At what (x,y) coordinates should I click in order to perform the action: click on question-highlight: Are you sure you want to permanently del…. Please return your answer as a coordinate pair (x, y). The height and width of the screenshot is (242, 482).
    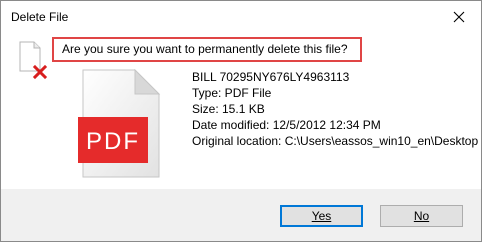
    Looking at the image, I should click on (207, 49).